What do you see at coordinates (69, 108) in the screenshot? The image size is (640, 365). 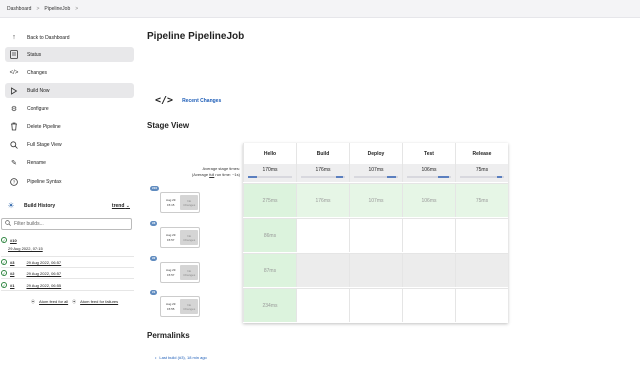 I see `sidebar-item-configure: ⚙ Configure` at bounding box center [69, 108].